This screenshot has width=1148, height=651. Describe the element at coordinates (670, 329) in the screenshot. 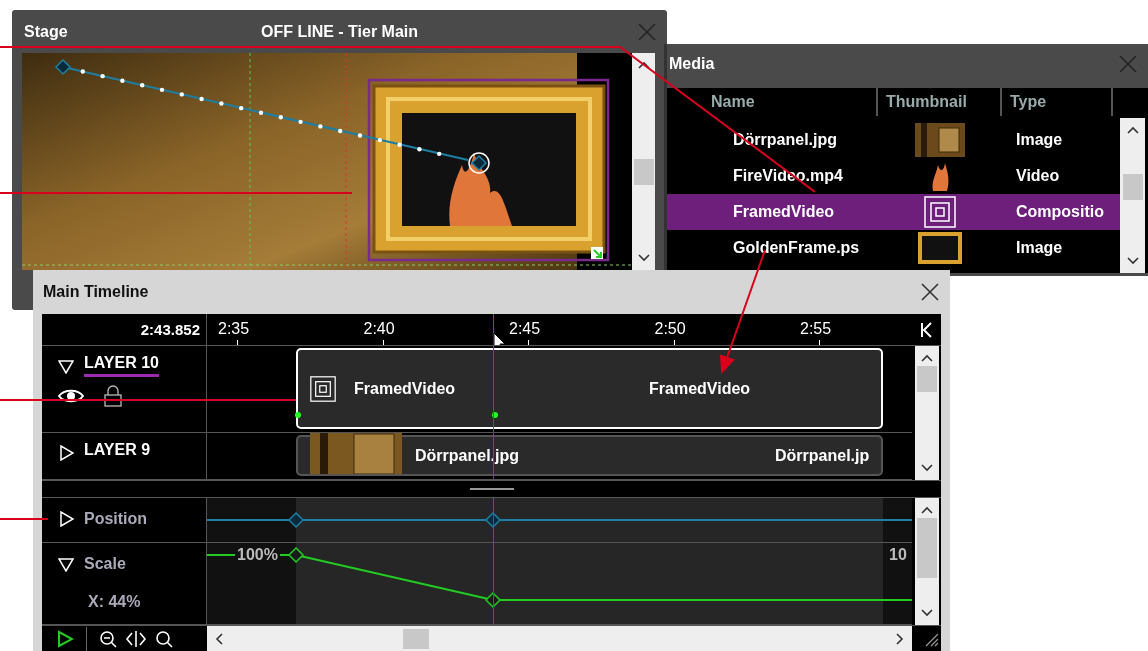

I see `time-label: 2:50` at that location.